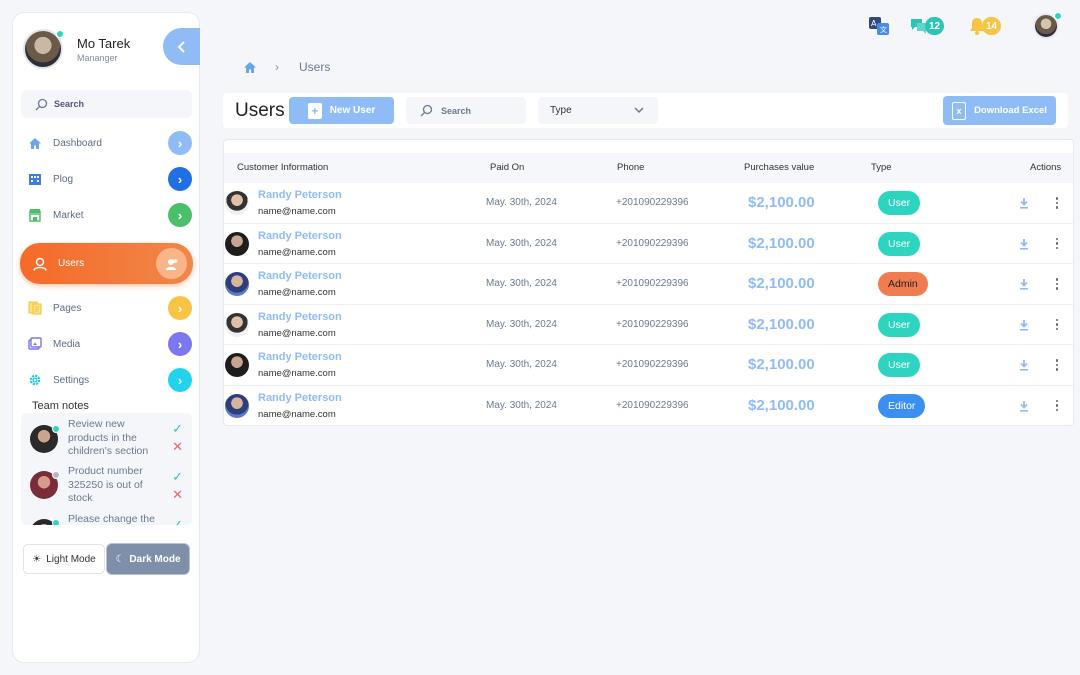 This screenshot has height=675, width=1080. I want to click on sidebar-item-settings: Settings ›, so click(106, 380).